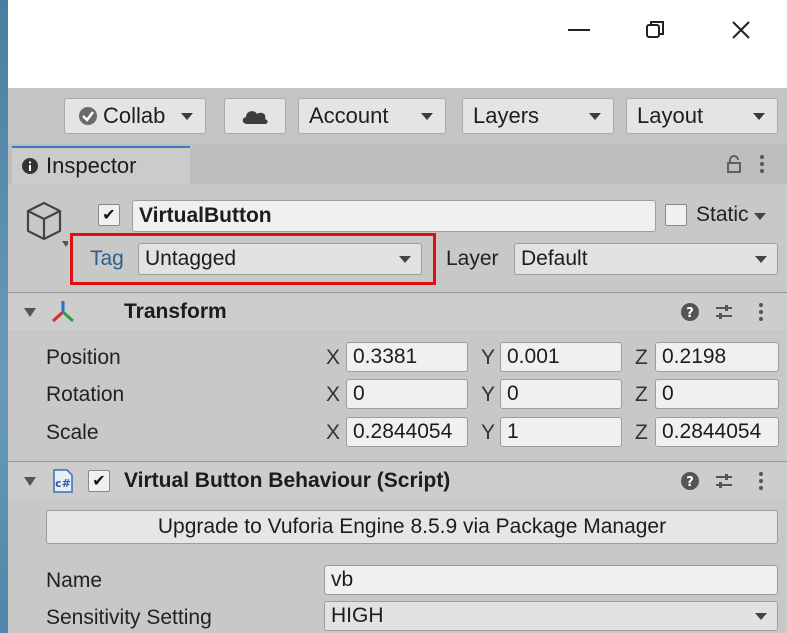 Image resolution: width=787 pixels, height=633 pixels. I want to click on sensitivity-value: HIGH, so click(357, 615).